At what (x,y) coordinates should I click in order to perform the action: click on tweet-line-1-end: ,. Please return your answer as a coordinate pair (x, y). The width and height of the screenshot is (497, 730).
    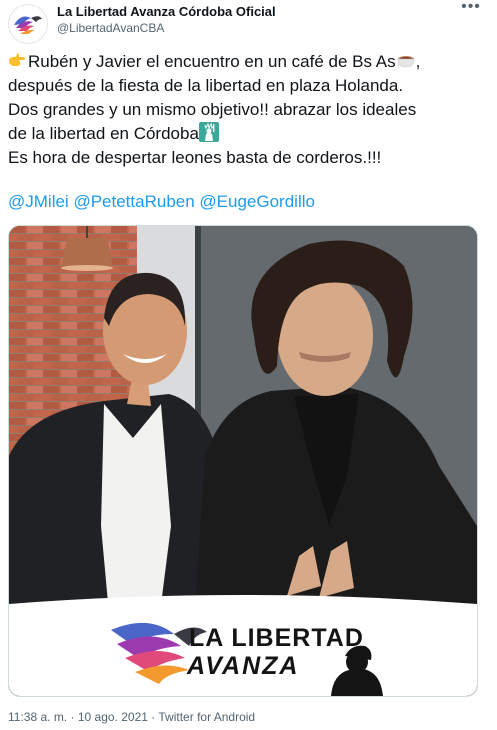
    Looking at the image, I should click on (418, 61).